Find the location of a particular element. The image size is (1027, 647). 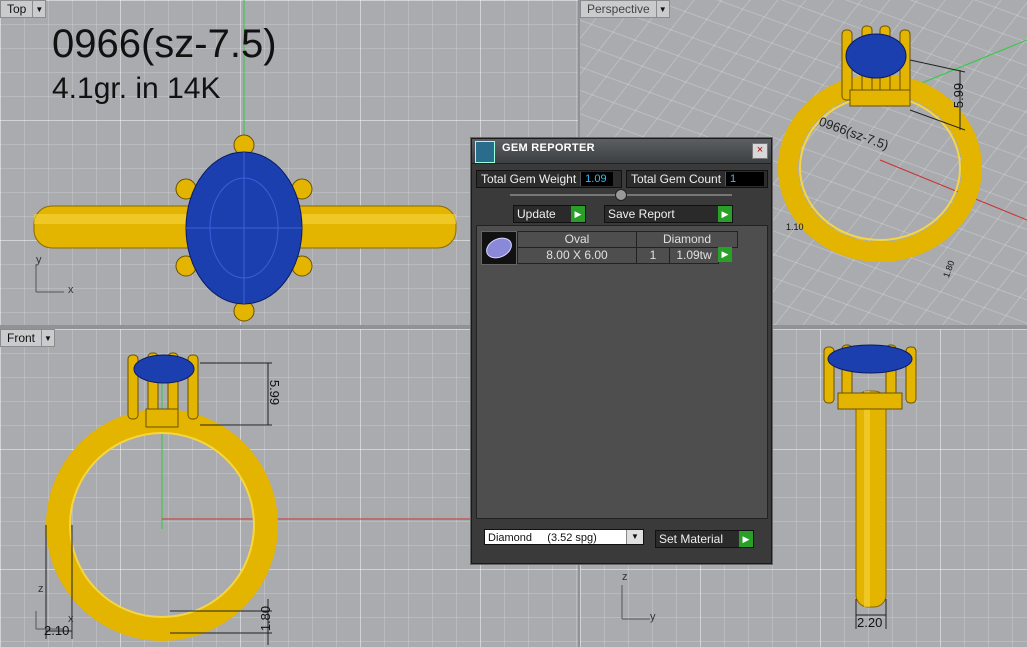

viewport-tab-front: Front ▼ is located at coordinates (28, 338).